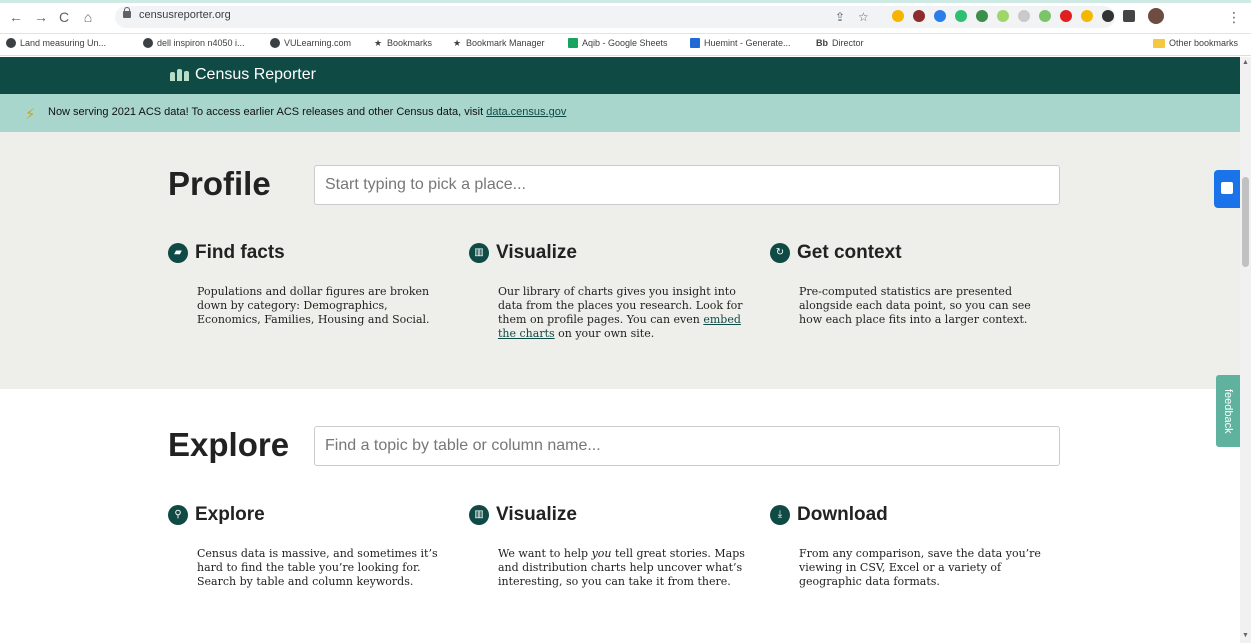 The image size is (1251, 643). What do you see at coordinates (780, 253) in the screenshot?
I see `refresh-icon: ↻` at bounding box center [780, 253].